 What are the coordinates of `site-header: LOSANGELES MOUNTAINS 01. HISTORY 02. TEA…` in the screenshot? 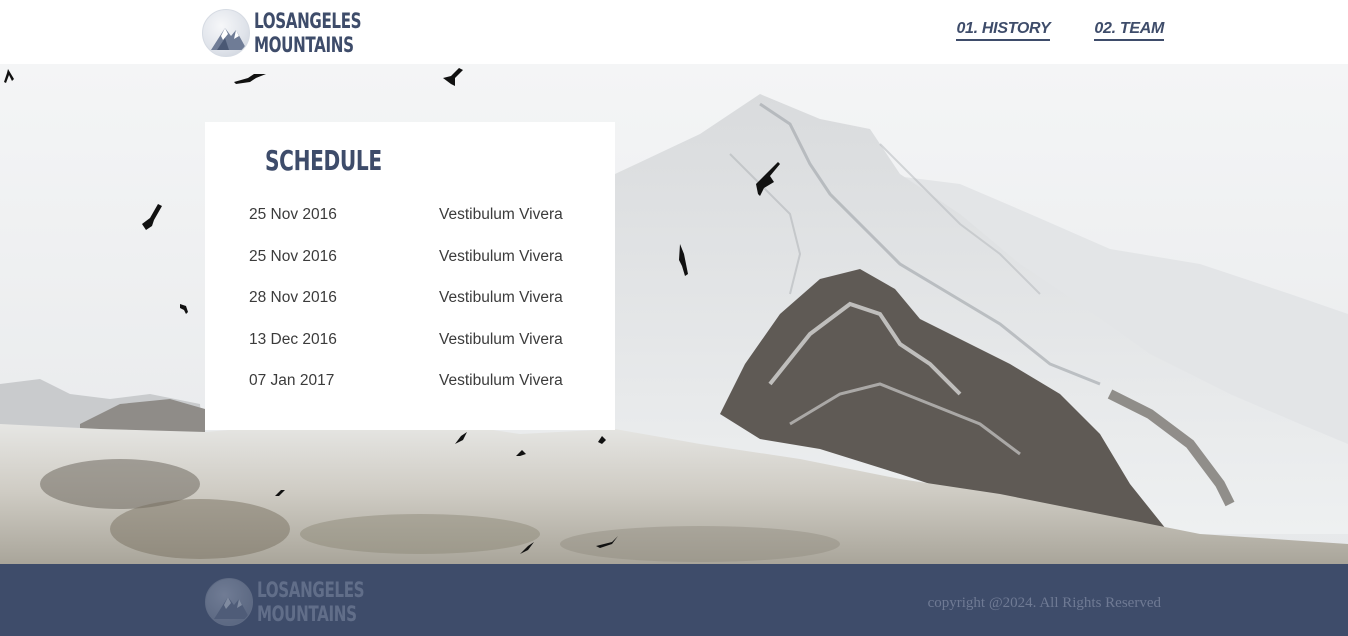 It's located at (674, 32).